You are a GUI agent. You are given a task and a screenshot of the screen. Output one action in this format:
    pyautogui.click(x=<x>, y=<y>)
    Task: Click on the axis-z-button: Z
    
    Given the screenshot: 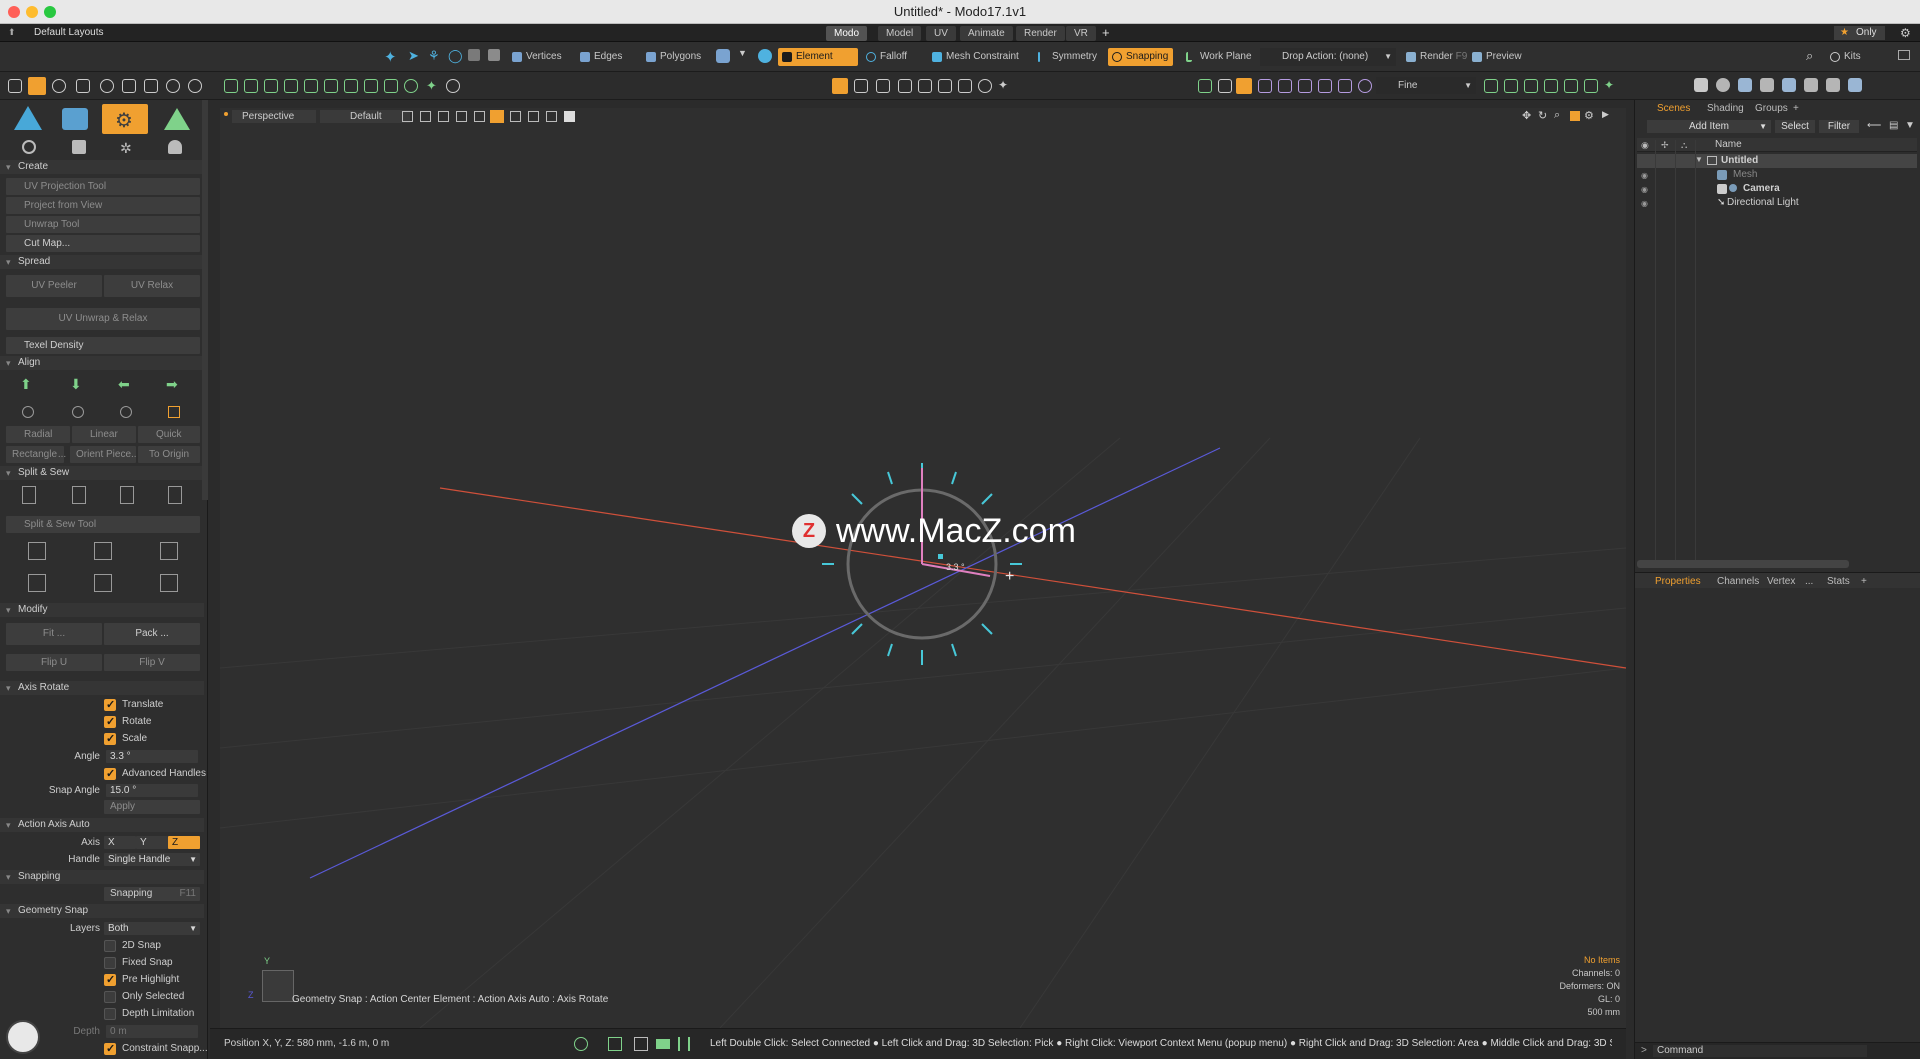 What is the action you would take?
    pyautogui.click(x=184, y=842)
    